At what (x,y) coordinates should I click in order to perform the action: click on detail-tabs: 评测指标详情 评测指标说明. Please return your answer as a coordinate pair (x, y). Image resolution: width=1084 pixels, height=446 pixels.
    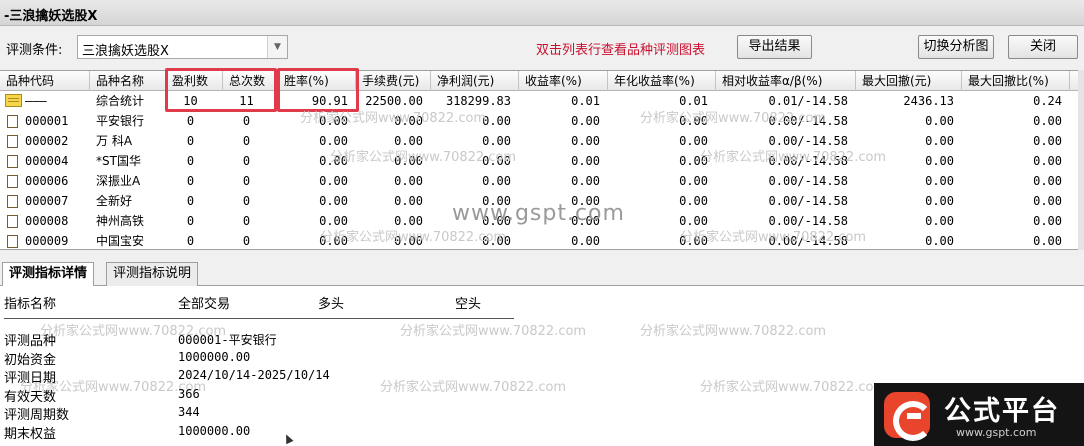
    Looking at the image, I should click on (542, 274).